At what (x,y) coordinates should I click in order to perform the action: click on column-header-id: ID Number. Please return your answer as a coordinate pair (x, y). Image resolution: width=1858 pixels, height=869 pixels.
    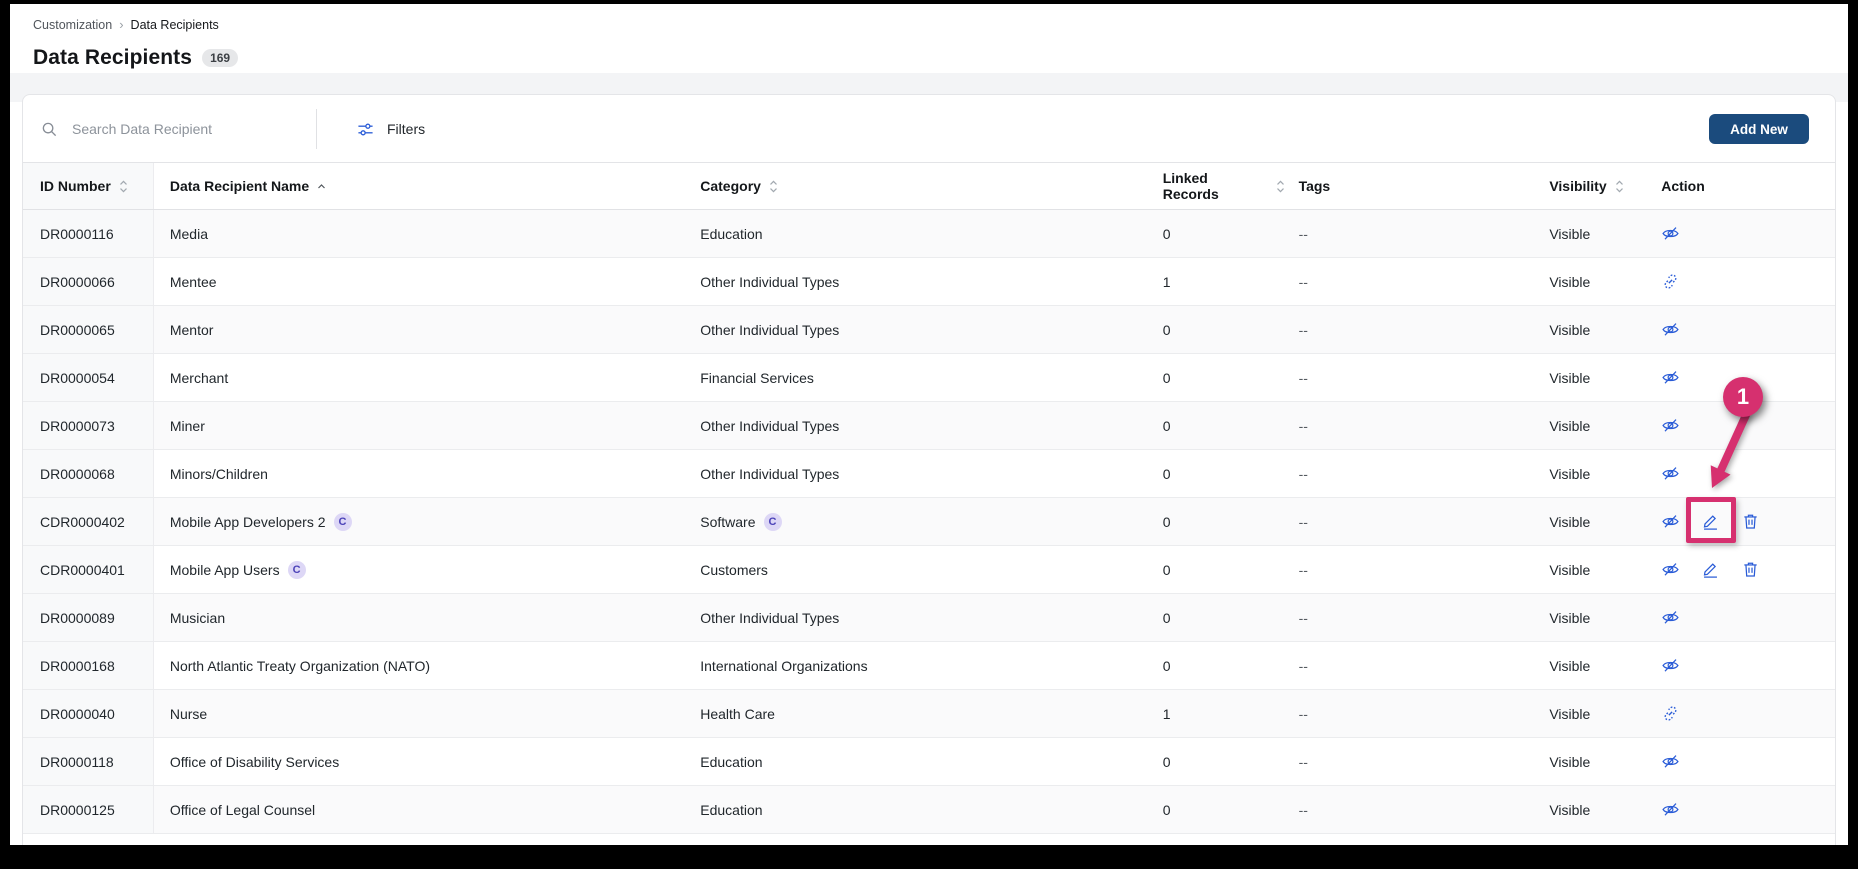
    Looking at the image, I should click on (88, 186).